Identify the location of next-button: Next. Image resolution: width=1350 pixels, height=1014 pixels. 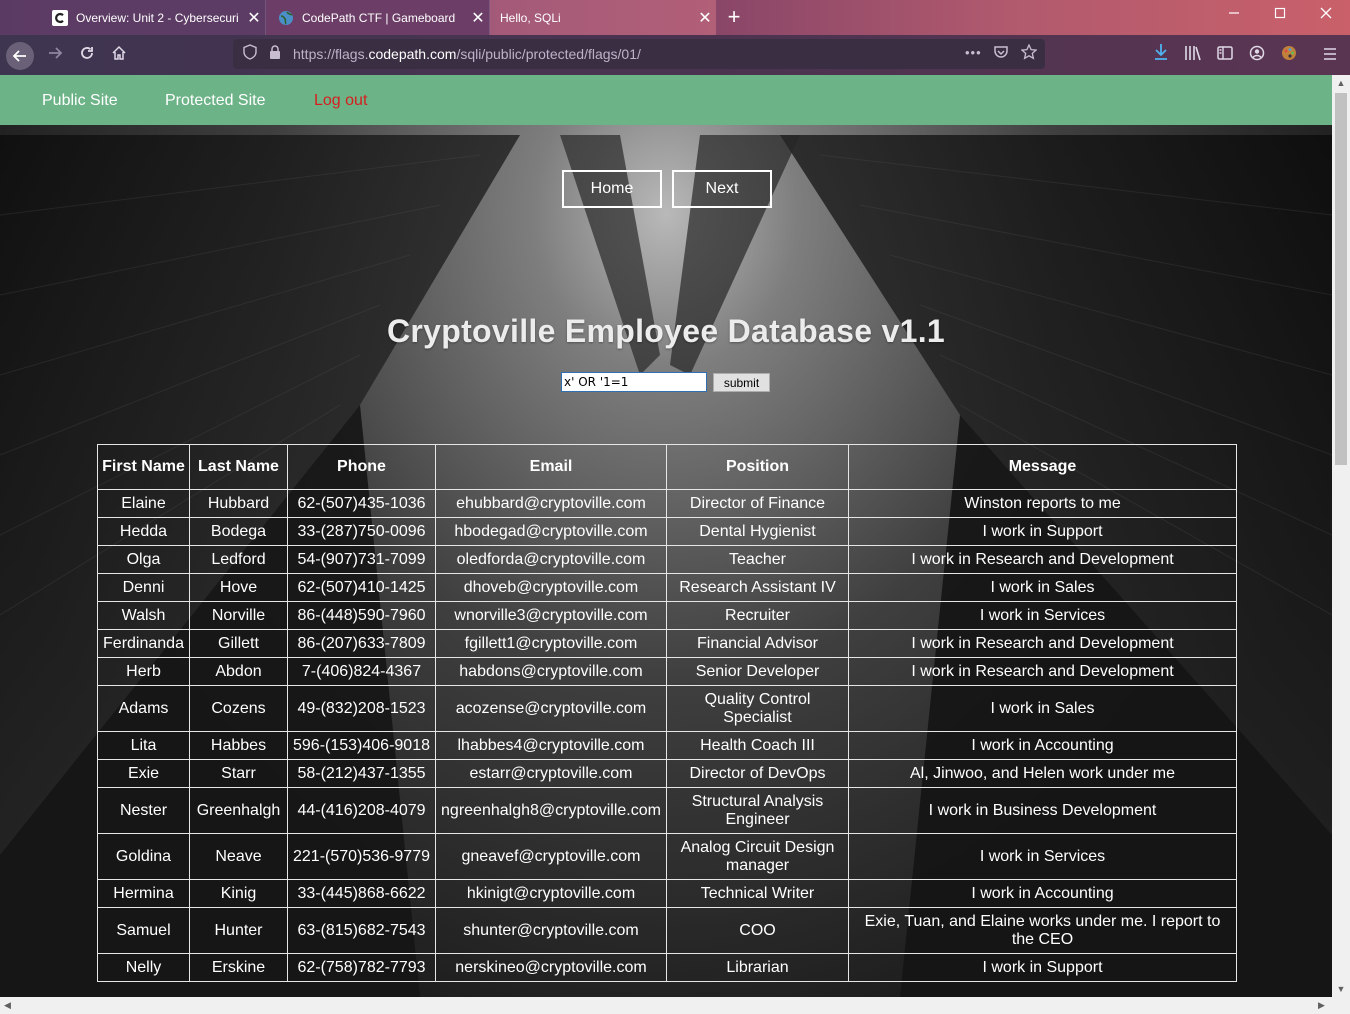
(722, 189).